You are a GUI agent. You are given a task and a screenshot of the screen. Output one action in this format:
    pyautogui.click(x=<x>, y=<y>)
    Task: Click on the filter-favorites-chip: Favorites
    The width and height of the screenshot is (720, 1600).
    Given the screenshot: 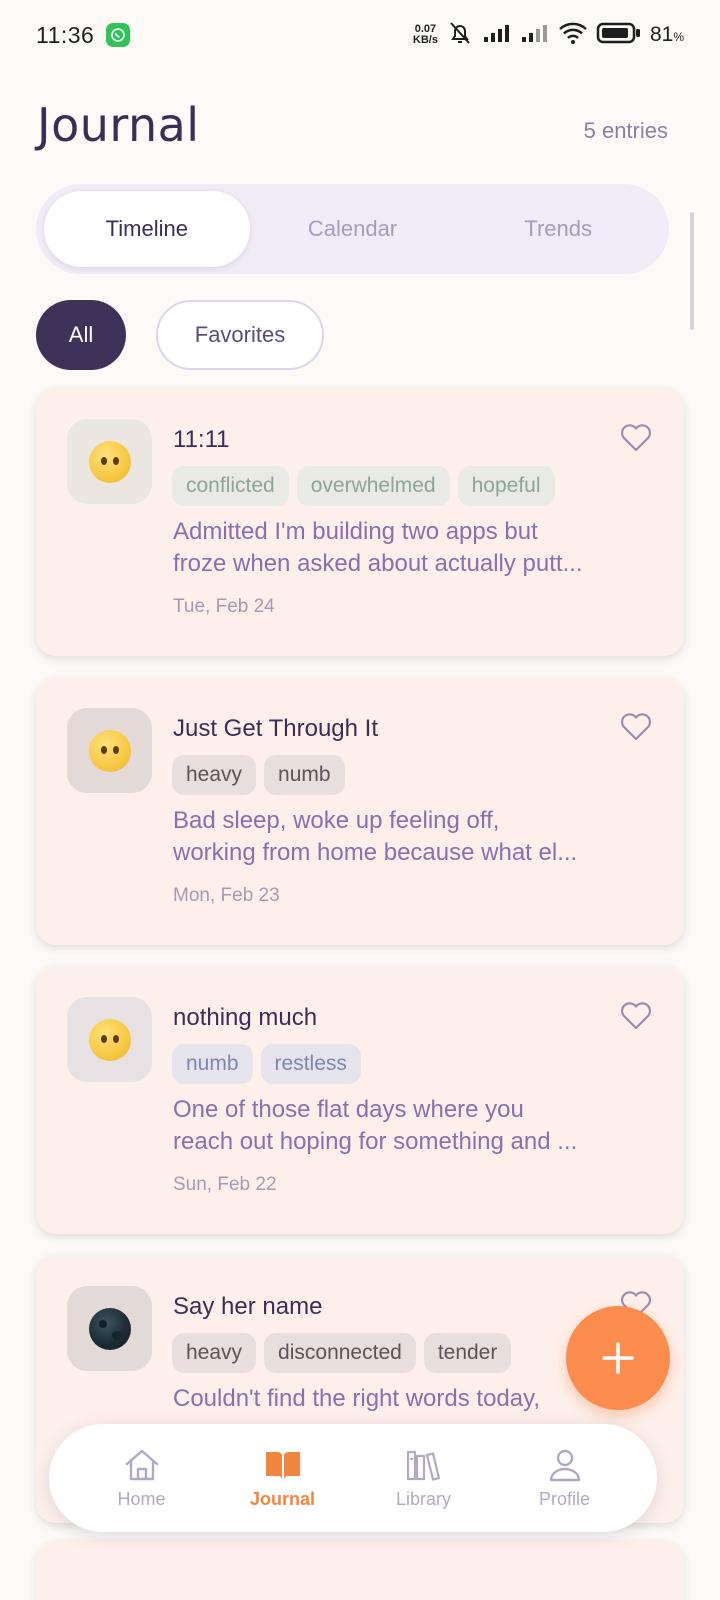 What is the action you would take?
    pyautogui.click(x=240, y=335)
    